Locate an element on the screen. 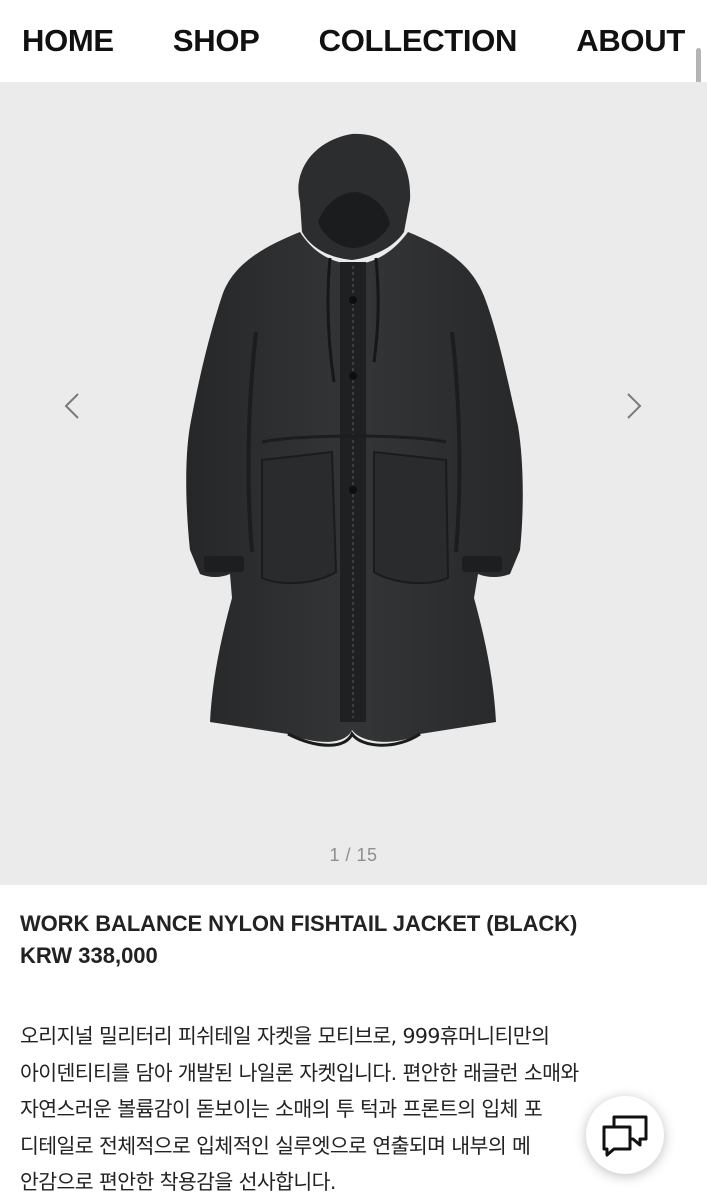 The height and width of the screenshot is (1201, 707). description-line: 디테일로 전체적으로 입체적인 실루엣으로 연출되며 내부의 메 is located at coordinates (275, 1145).